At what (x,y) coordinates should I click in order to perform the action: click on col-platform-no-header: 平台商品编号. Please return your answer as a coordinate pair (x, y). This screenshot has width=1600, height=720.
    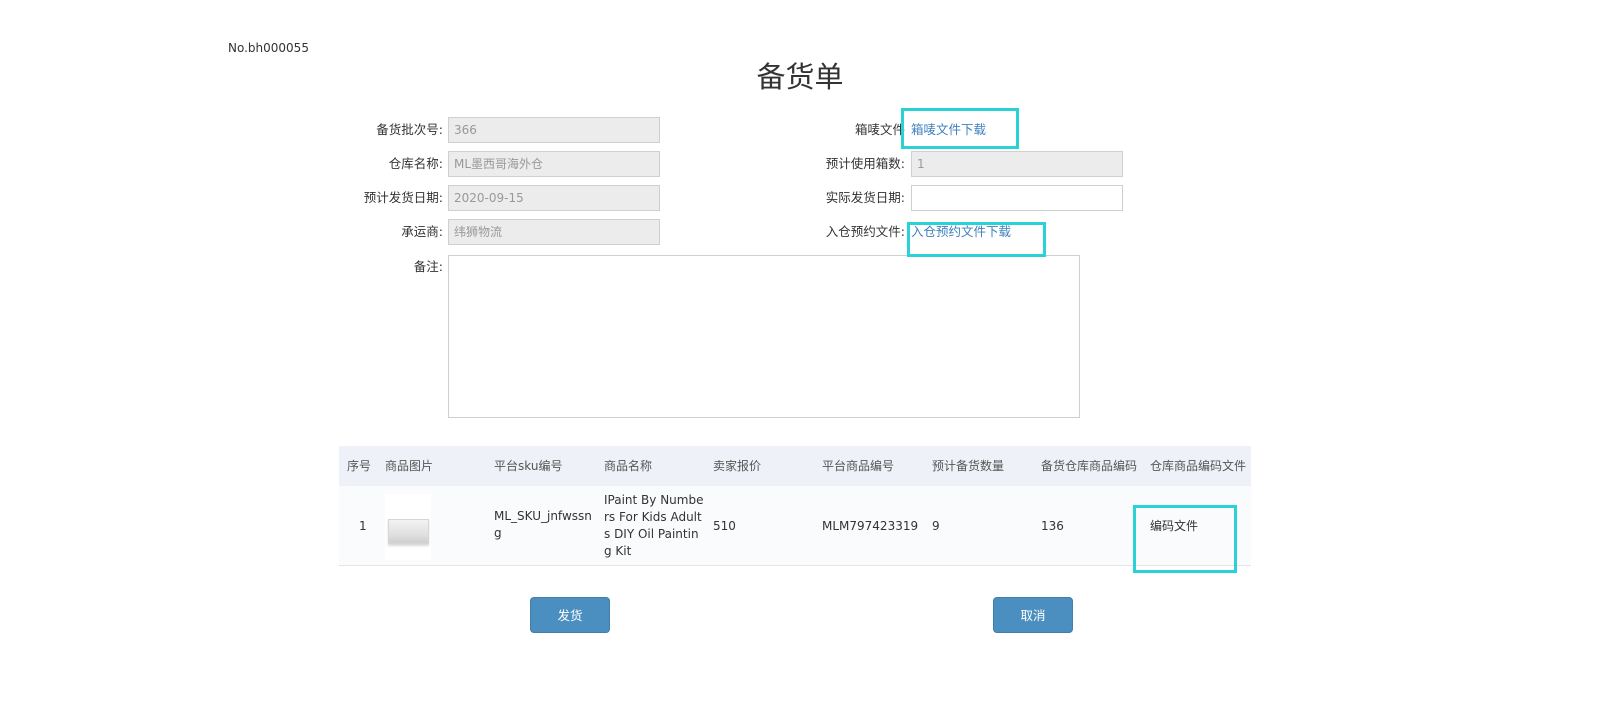
    Looking at the image, I should click on (858, 466).